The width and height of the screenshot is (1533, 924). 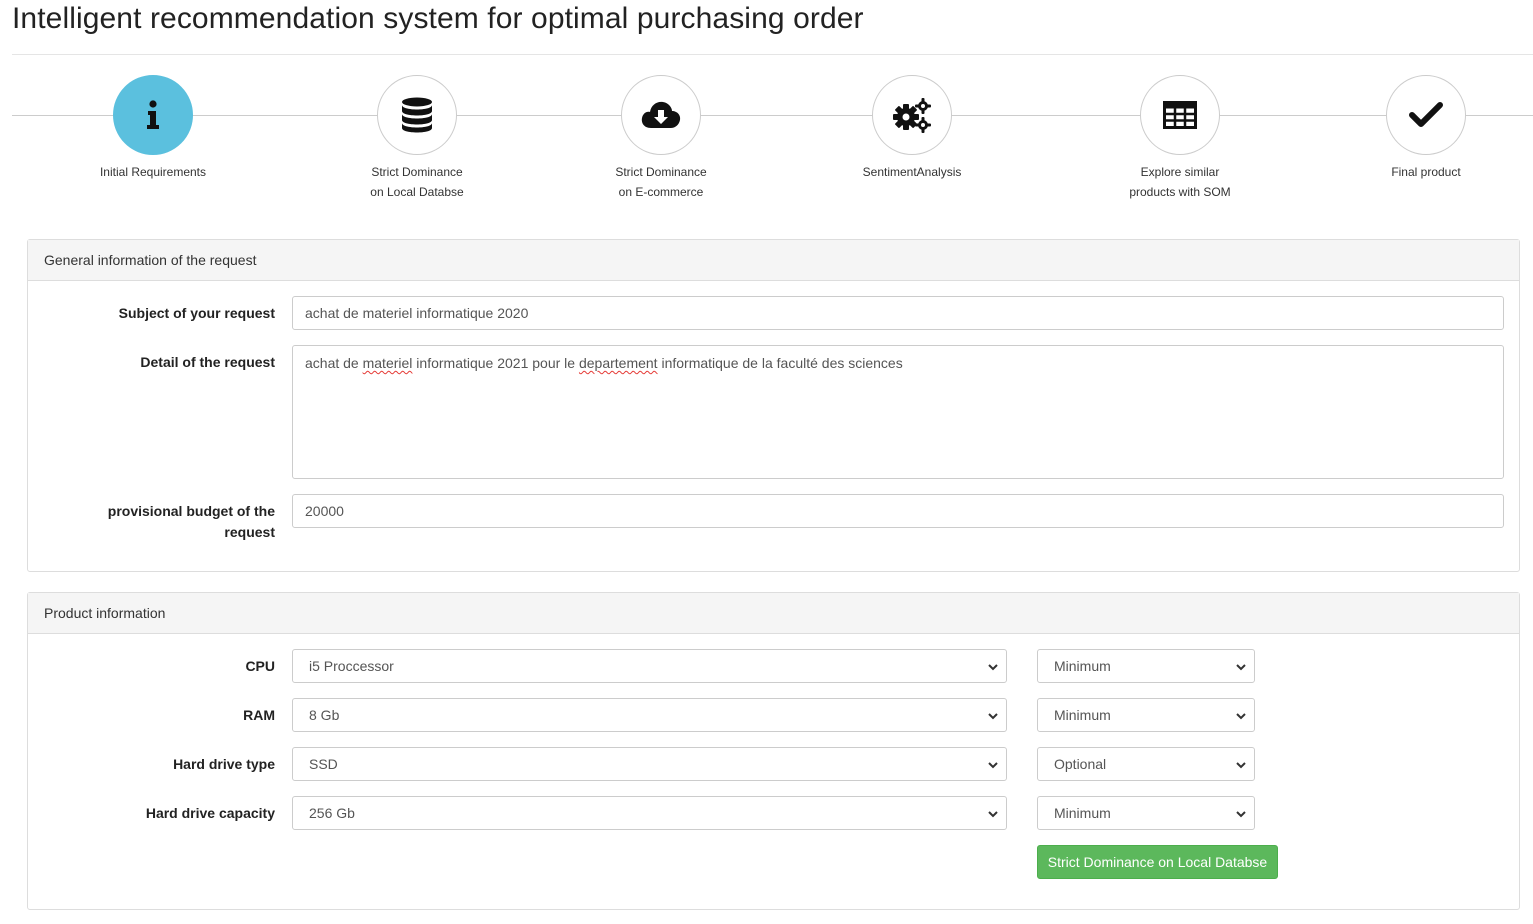 What do you see at coordinates (898, 511) in the screenshot?
I see `budget-input: 20000` at bounding box center [898, 511].